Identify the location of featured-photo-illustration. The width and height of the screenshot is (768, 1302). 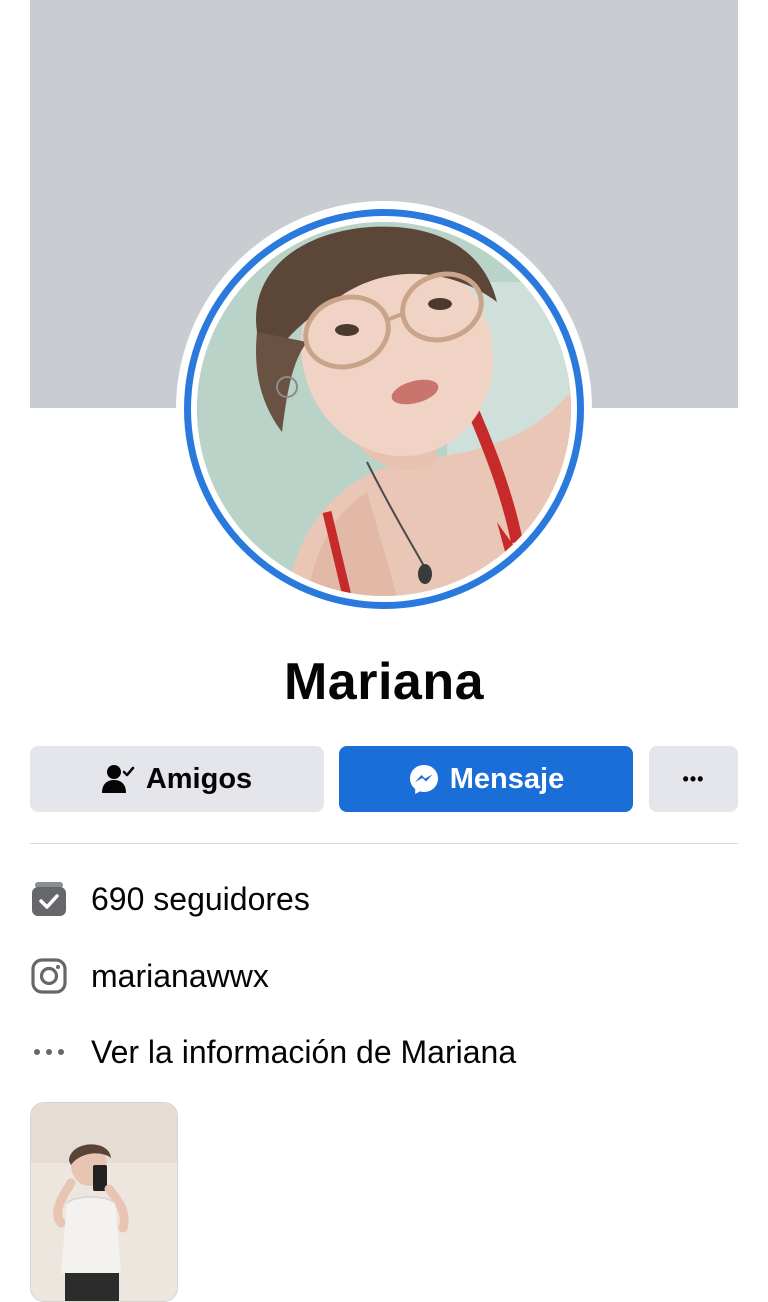
(104, 1202).